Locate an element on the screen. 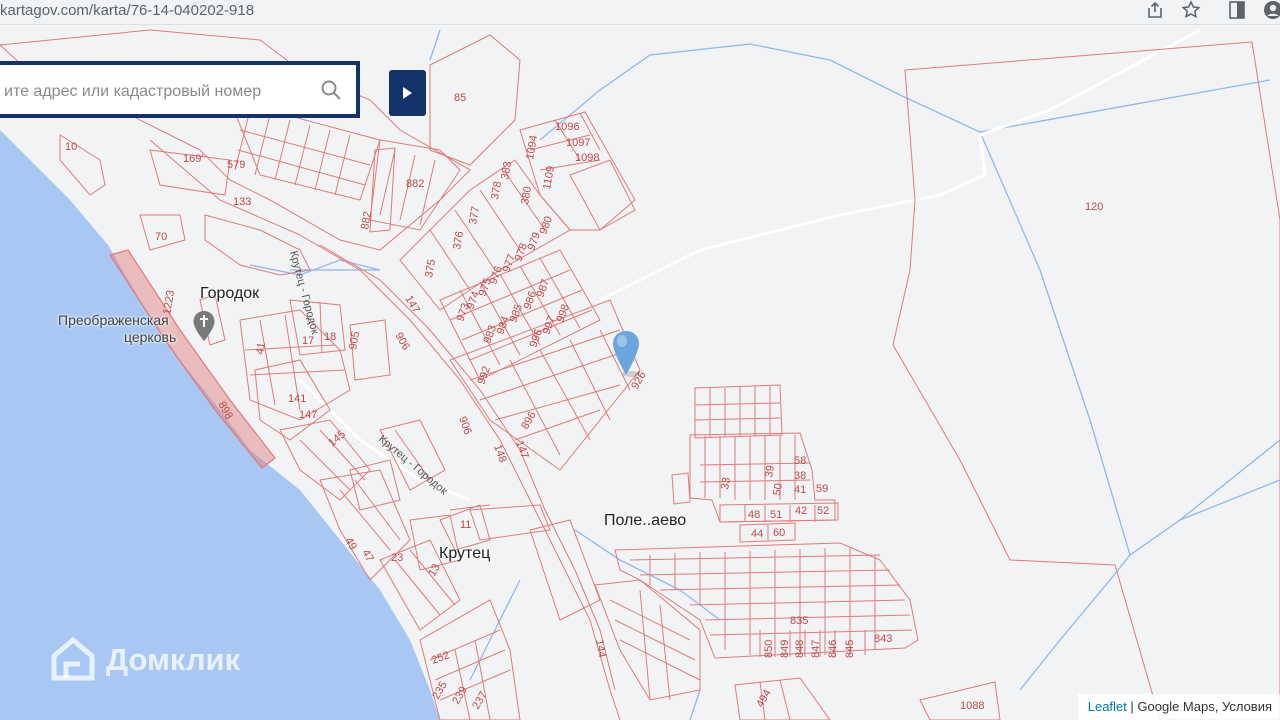  search-input is located at coordinates (154, 92).